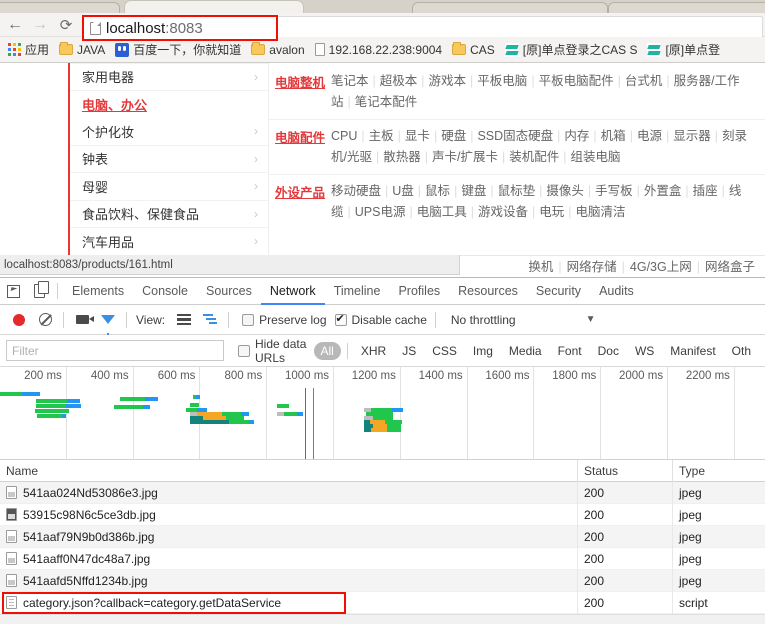 Image resolution: width=765 pixels, height=635 pixels. Describe the element at coordinates (474, 50) in the screenshot. I see `bookmark-cas: CAS` at that location.